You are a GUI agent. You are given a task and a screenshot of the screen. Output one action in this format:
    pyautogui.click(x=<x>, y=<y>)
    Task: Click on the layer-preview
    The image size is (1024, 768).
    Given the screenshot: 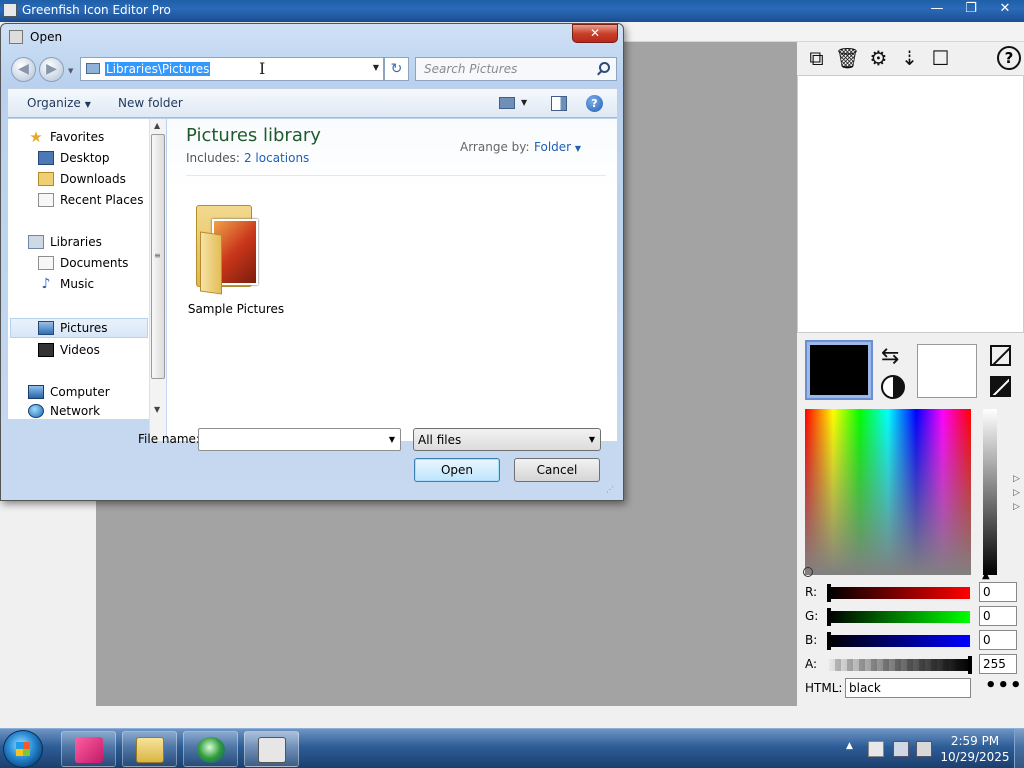 What is the action you would take?
    pyautogui.click(x=910, y=204)
    